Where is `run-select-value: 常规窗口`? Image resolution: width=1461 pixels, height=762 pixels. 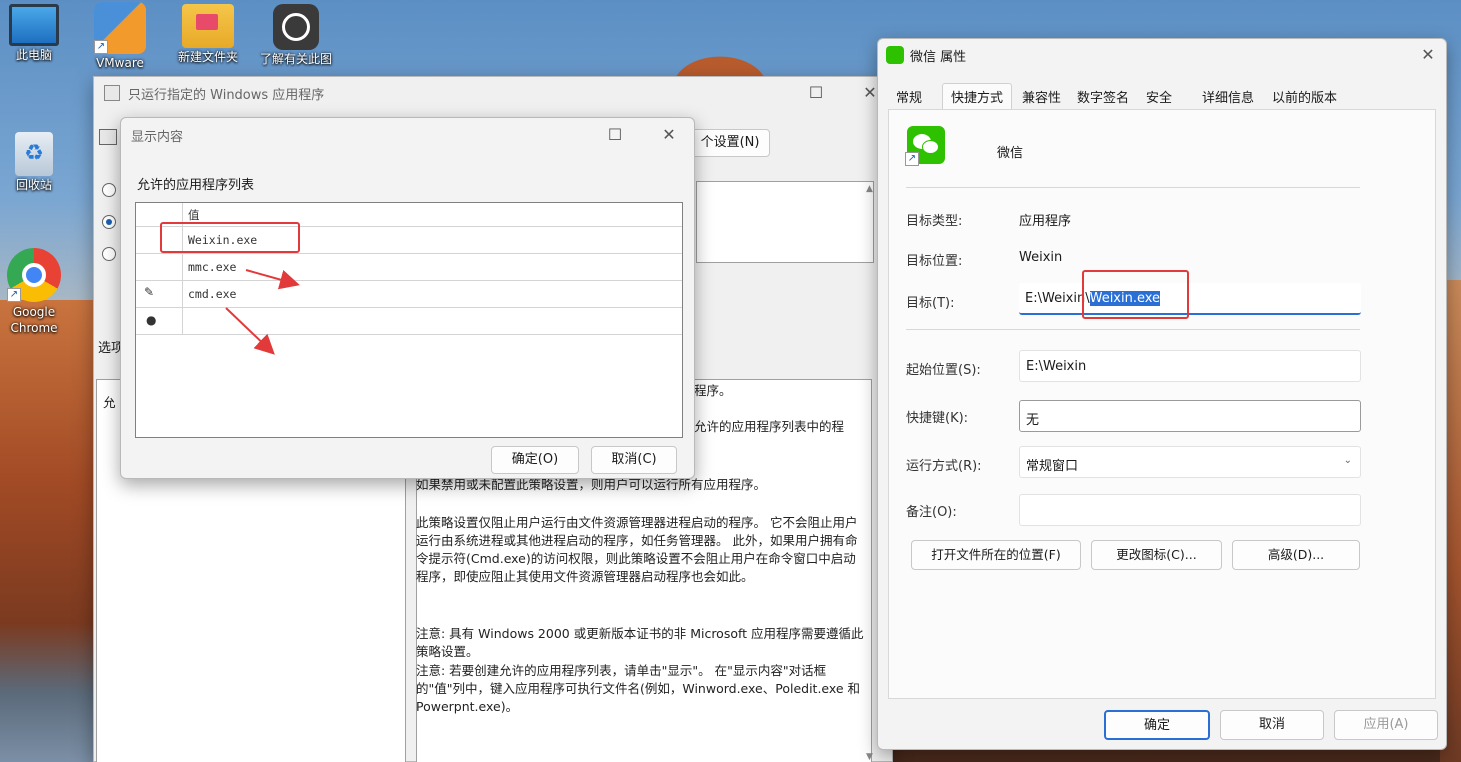
run-select-value: 常规窗口 is located at coordinates (1052, 466).